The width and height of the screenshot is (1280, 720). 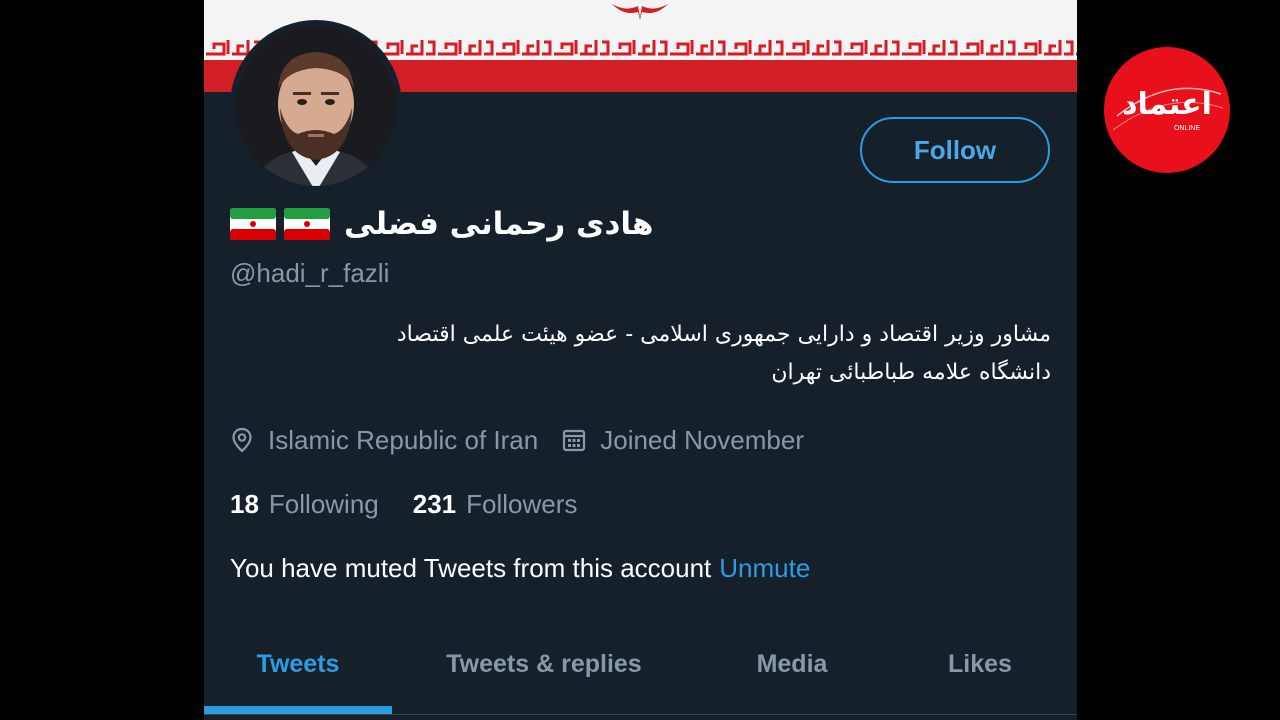 What do you see at coordinates (244, 504) in the screenshot?
I see `following-count: 18` at bounding box center [244, 504].